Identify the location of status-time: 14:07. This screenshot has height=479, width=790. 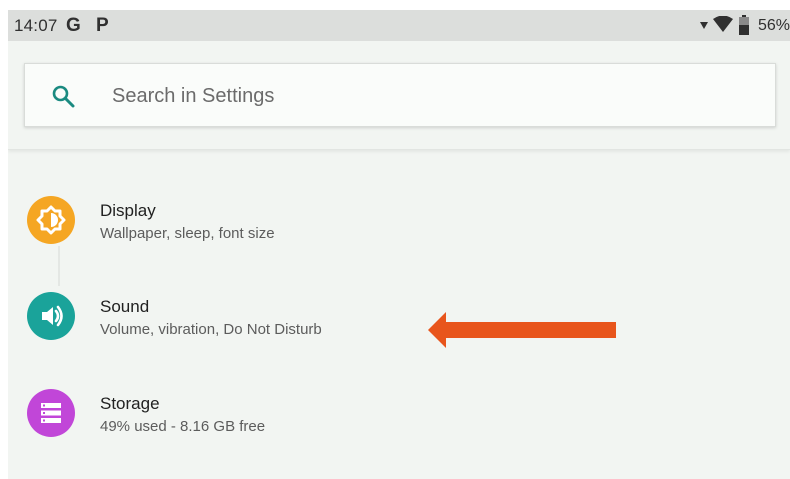
(36, 25).